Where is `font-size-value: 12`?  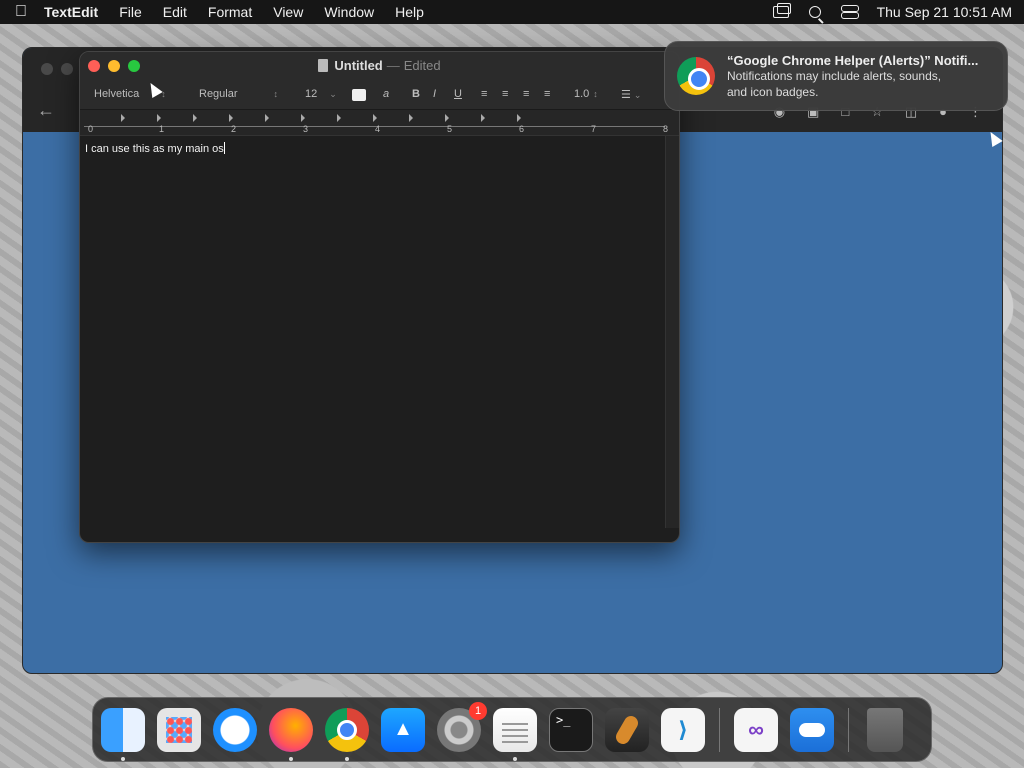
font-size-value: 12 is located at coordinates (311, 94).